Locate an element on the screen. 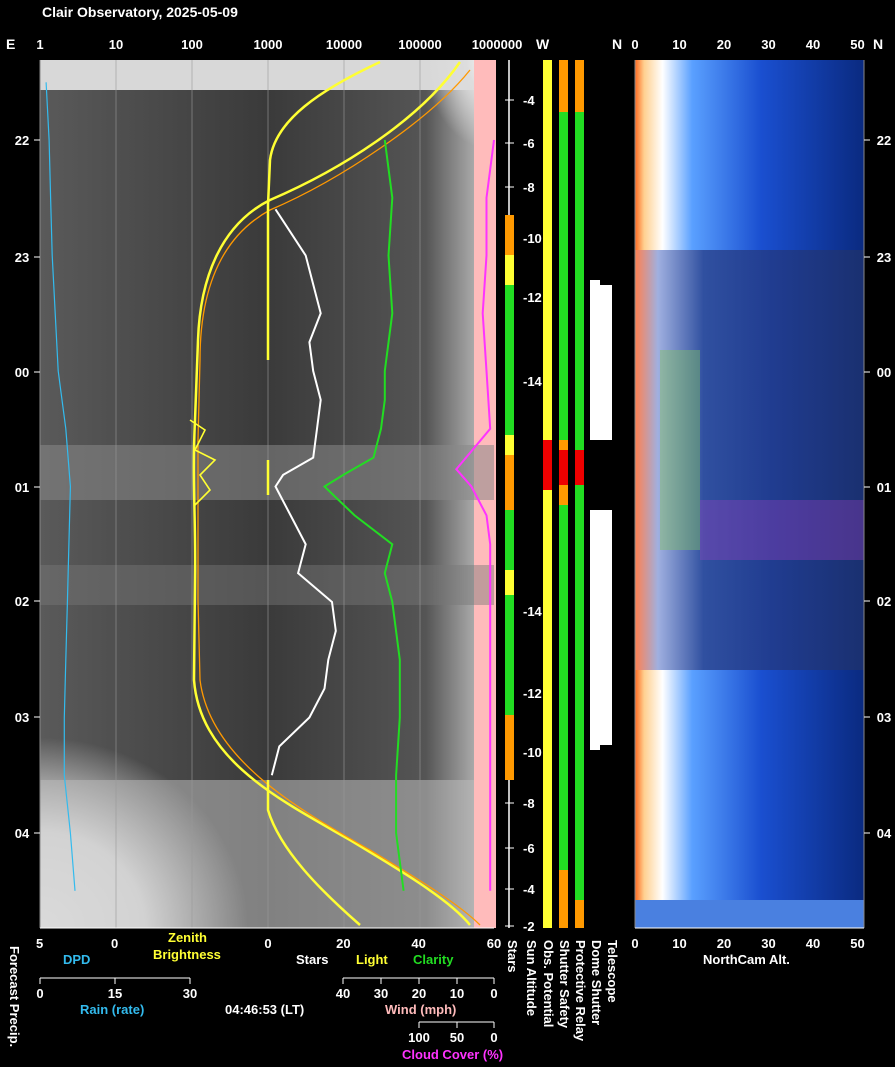 The height and width of the screenshot is (1067, 895). wind-scale-tick: 30 is located at coordinates (381, 993).